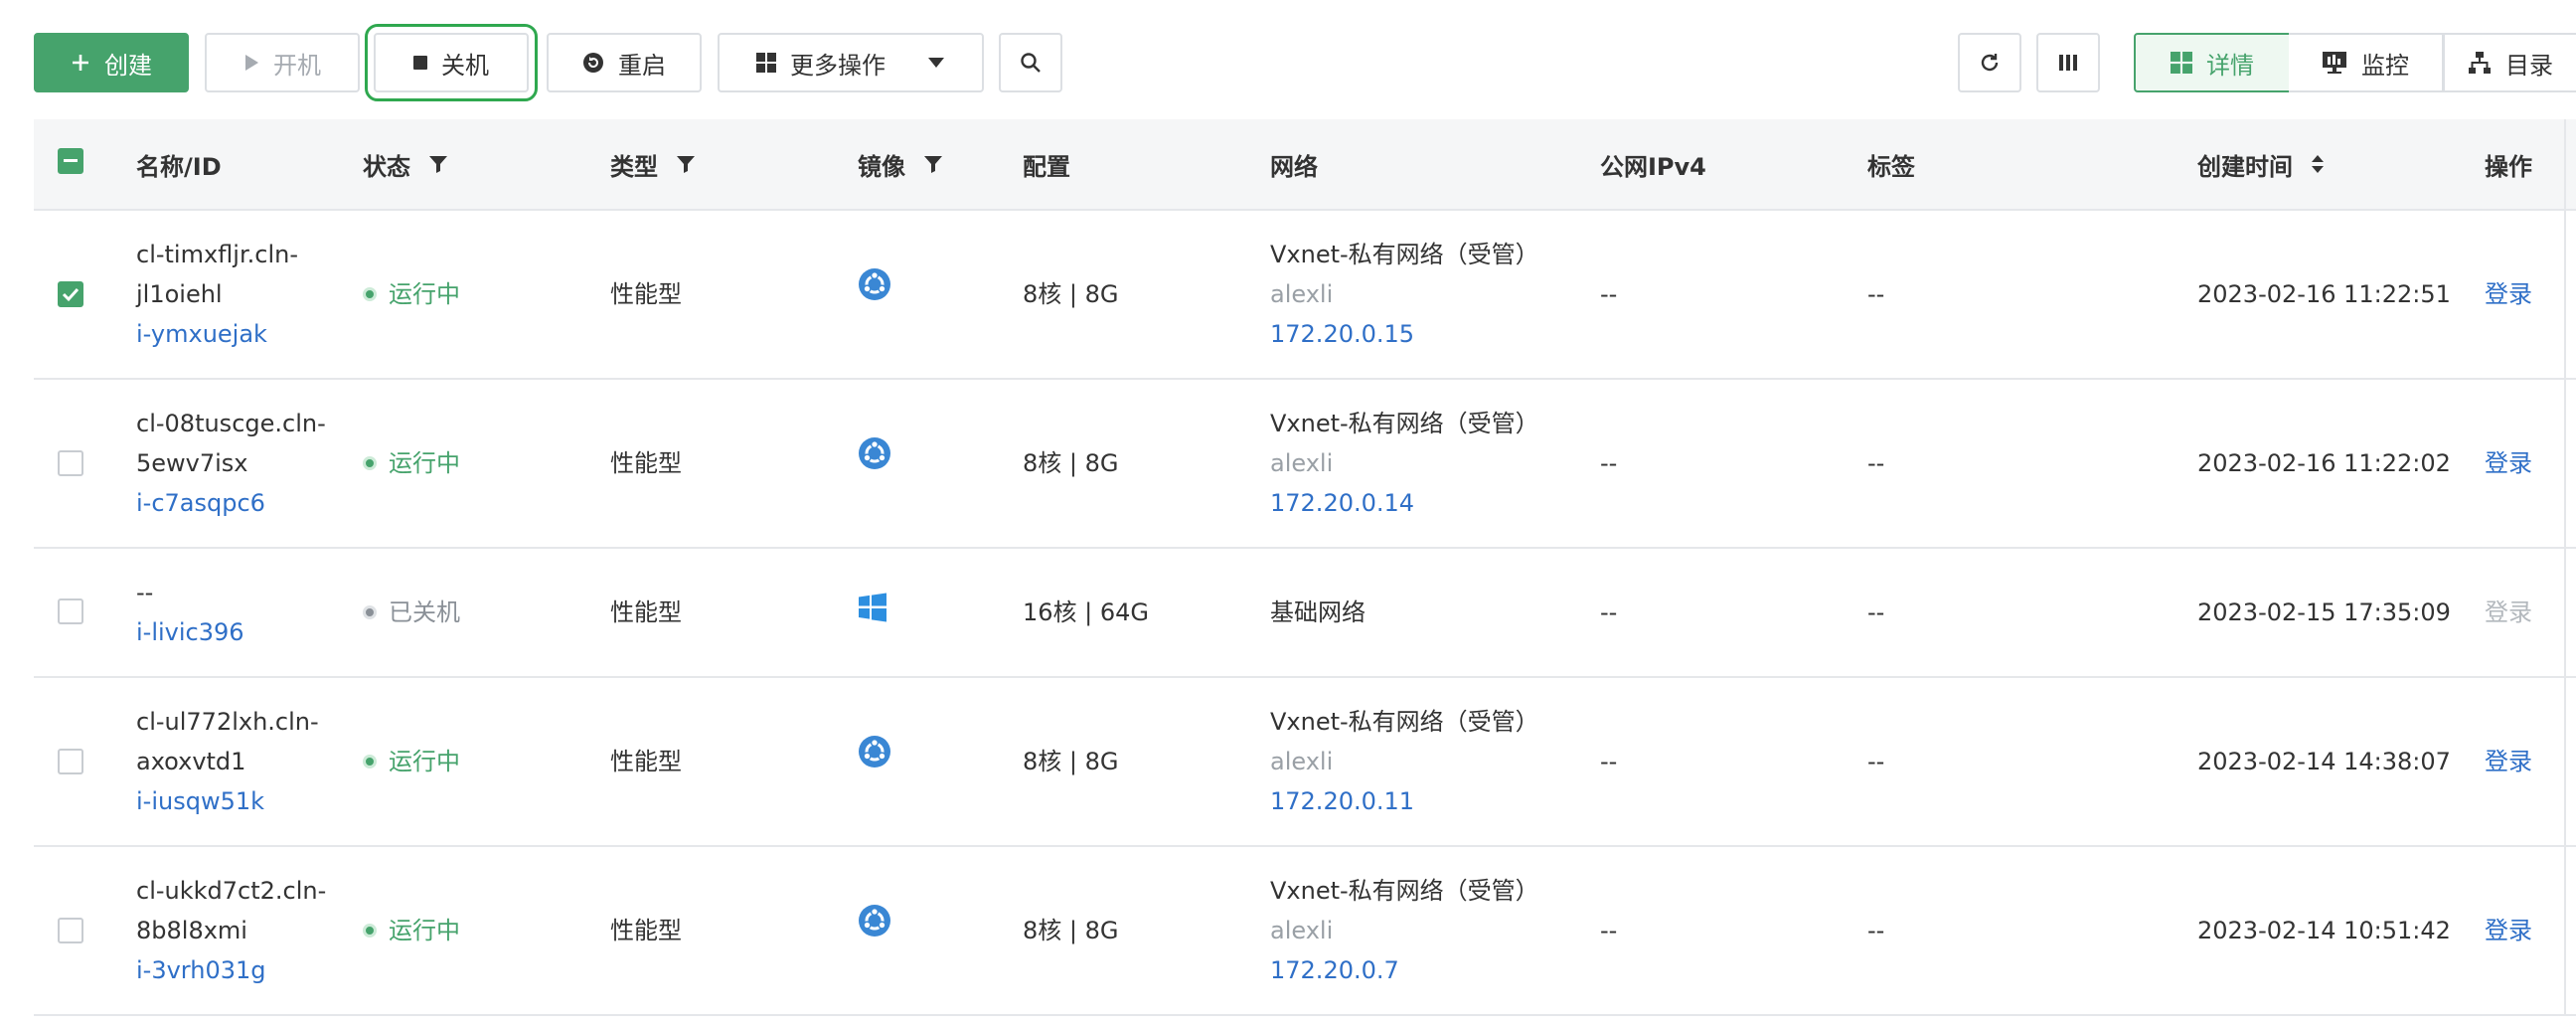  I want to click on stop-icon, so click(420, 63).